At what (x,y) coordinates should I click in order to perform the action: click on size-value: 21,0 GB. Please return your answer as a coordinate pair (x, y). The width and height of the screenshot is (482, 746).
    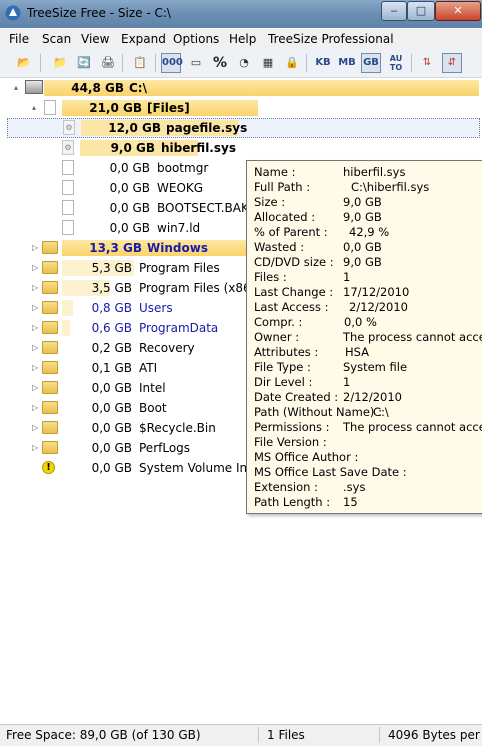
    Looking at the image, I should click on (115, 108).